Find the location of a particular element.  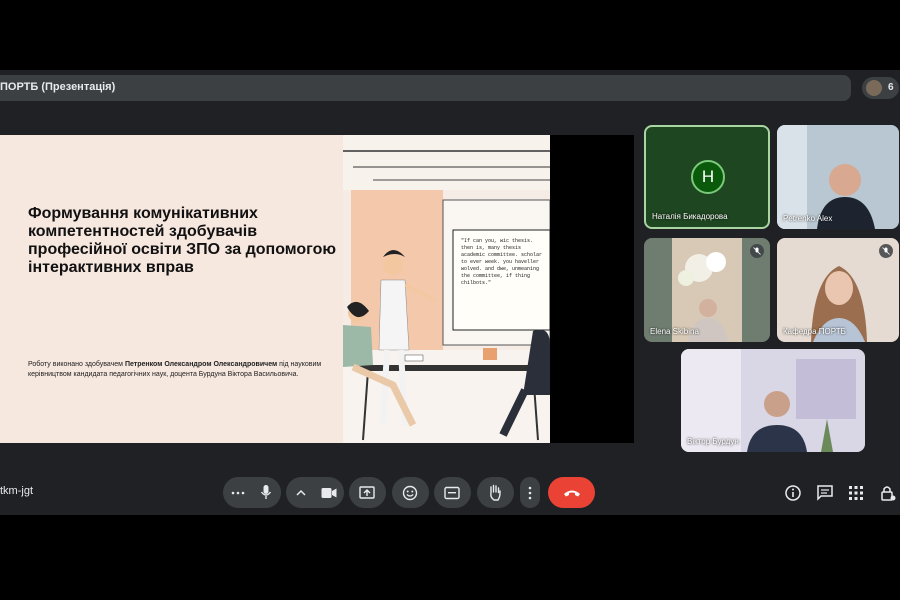

hand-icon is located at coordinates (495, 492).